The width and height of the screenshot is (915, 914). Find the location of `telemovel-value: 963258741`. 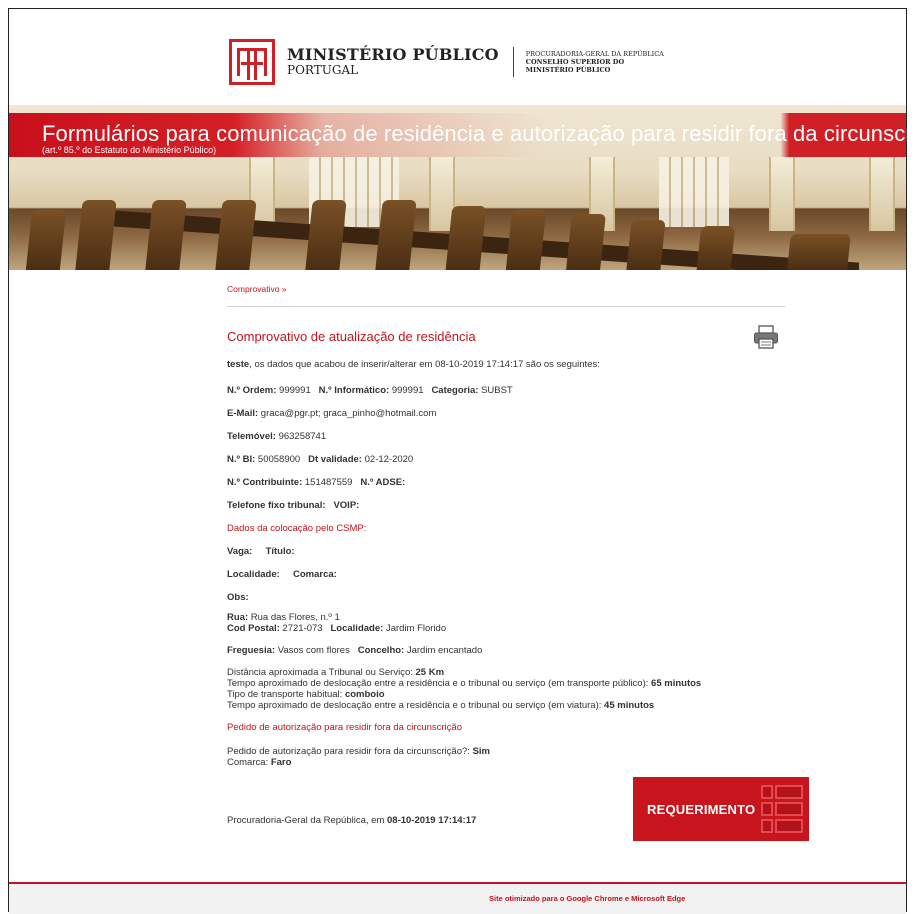

telemovel-value: 963258741 is located at coordinates (302, 436).